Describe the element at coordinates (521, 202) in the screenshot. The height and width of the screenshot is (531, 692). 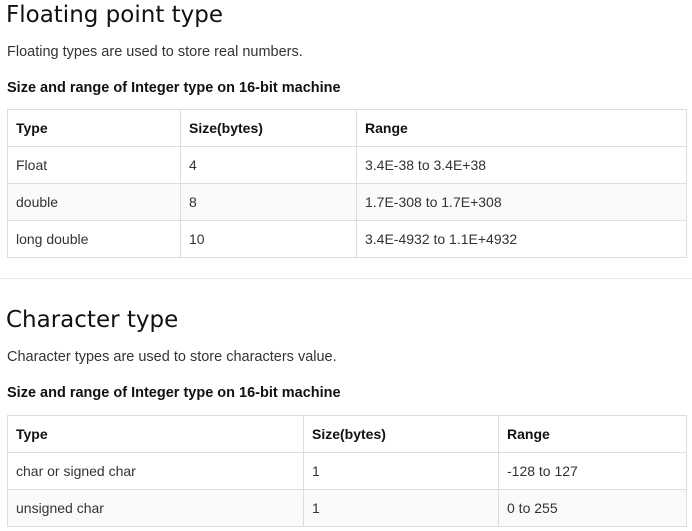
I see `cell-range: 1.7E-308 to 1.7E+308` at that location.